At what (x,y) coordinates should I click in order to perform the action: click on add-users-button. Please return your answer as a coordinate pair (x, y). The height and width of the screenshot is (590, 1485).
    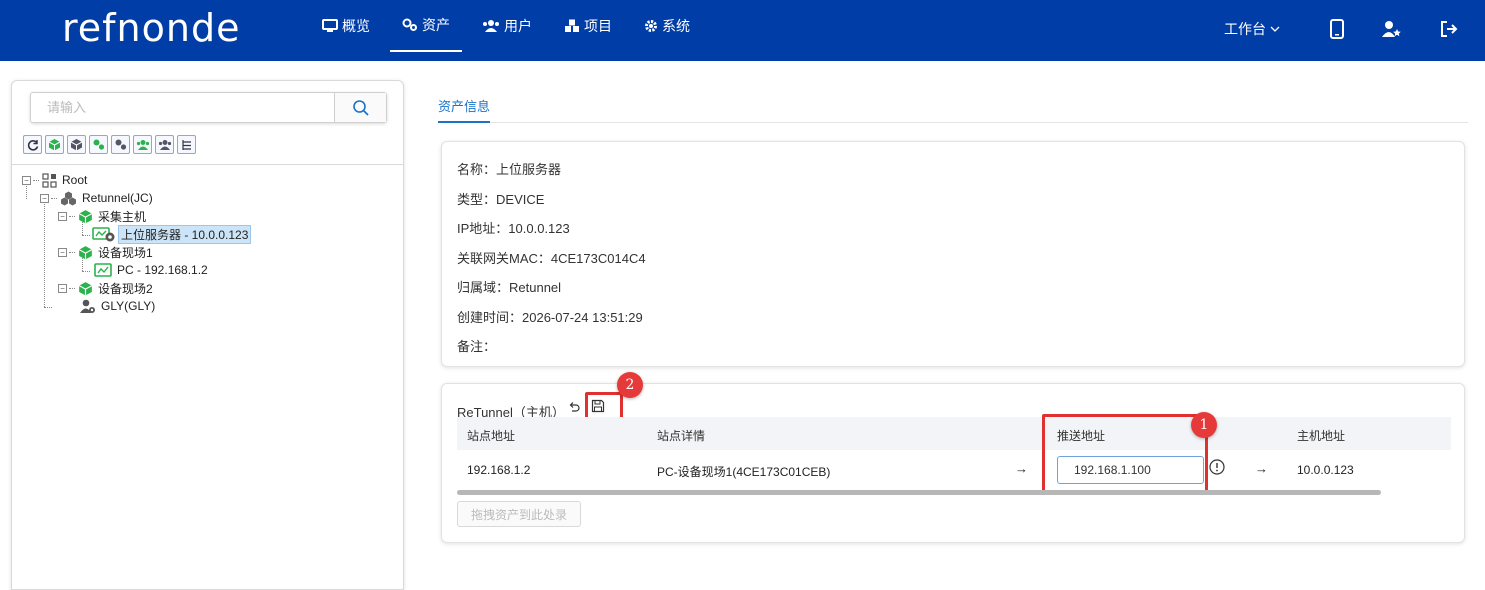
    Looking at the image, I should click on (142, 144).